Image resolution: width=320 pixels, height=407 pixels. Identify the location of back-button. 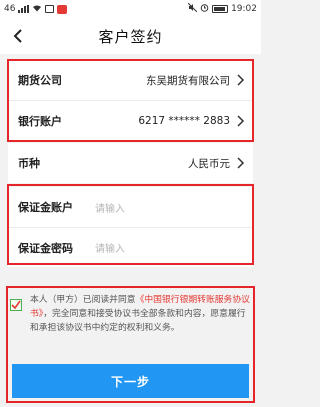
(19, 36).